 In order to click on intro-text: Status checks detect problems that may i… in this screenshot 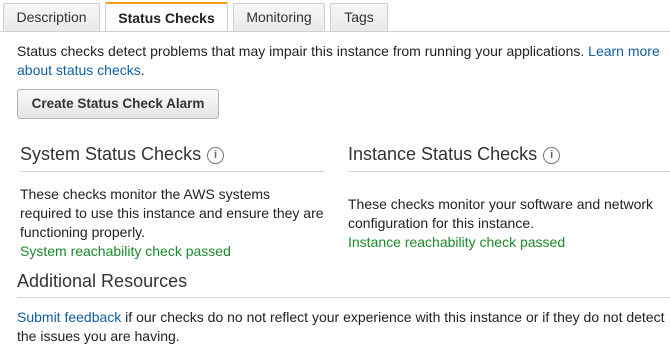, I will do `click(341, 61)`.